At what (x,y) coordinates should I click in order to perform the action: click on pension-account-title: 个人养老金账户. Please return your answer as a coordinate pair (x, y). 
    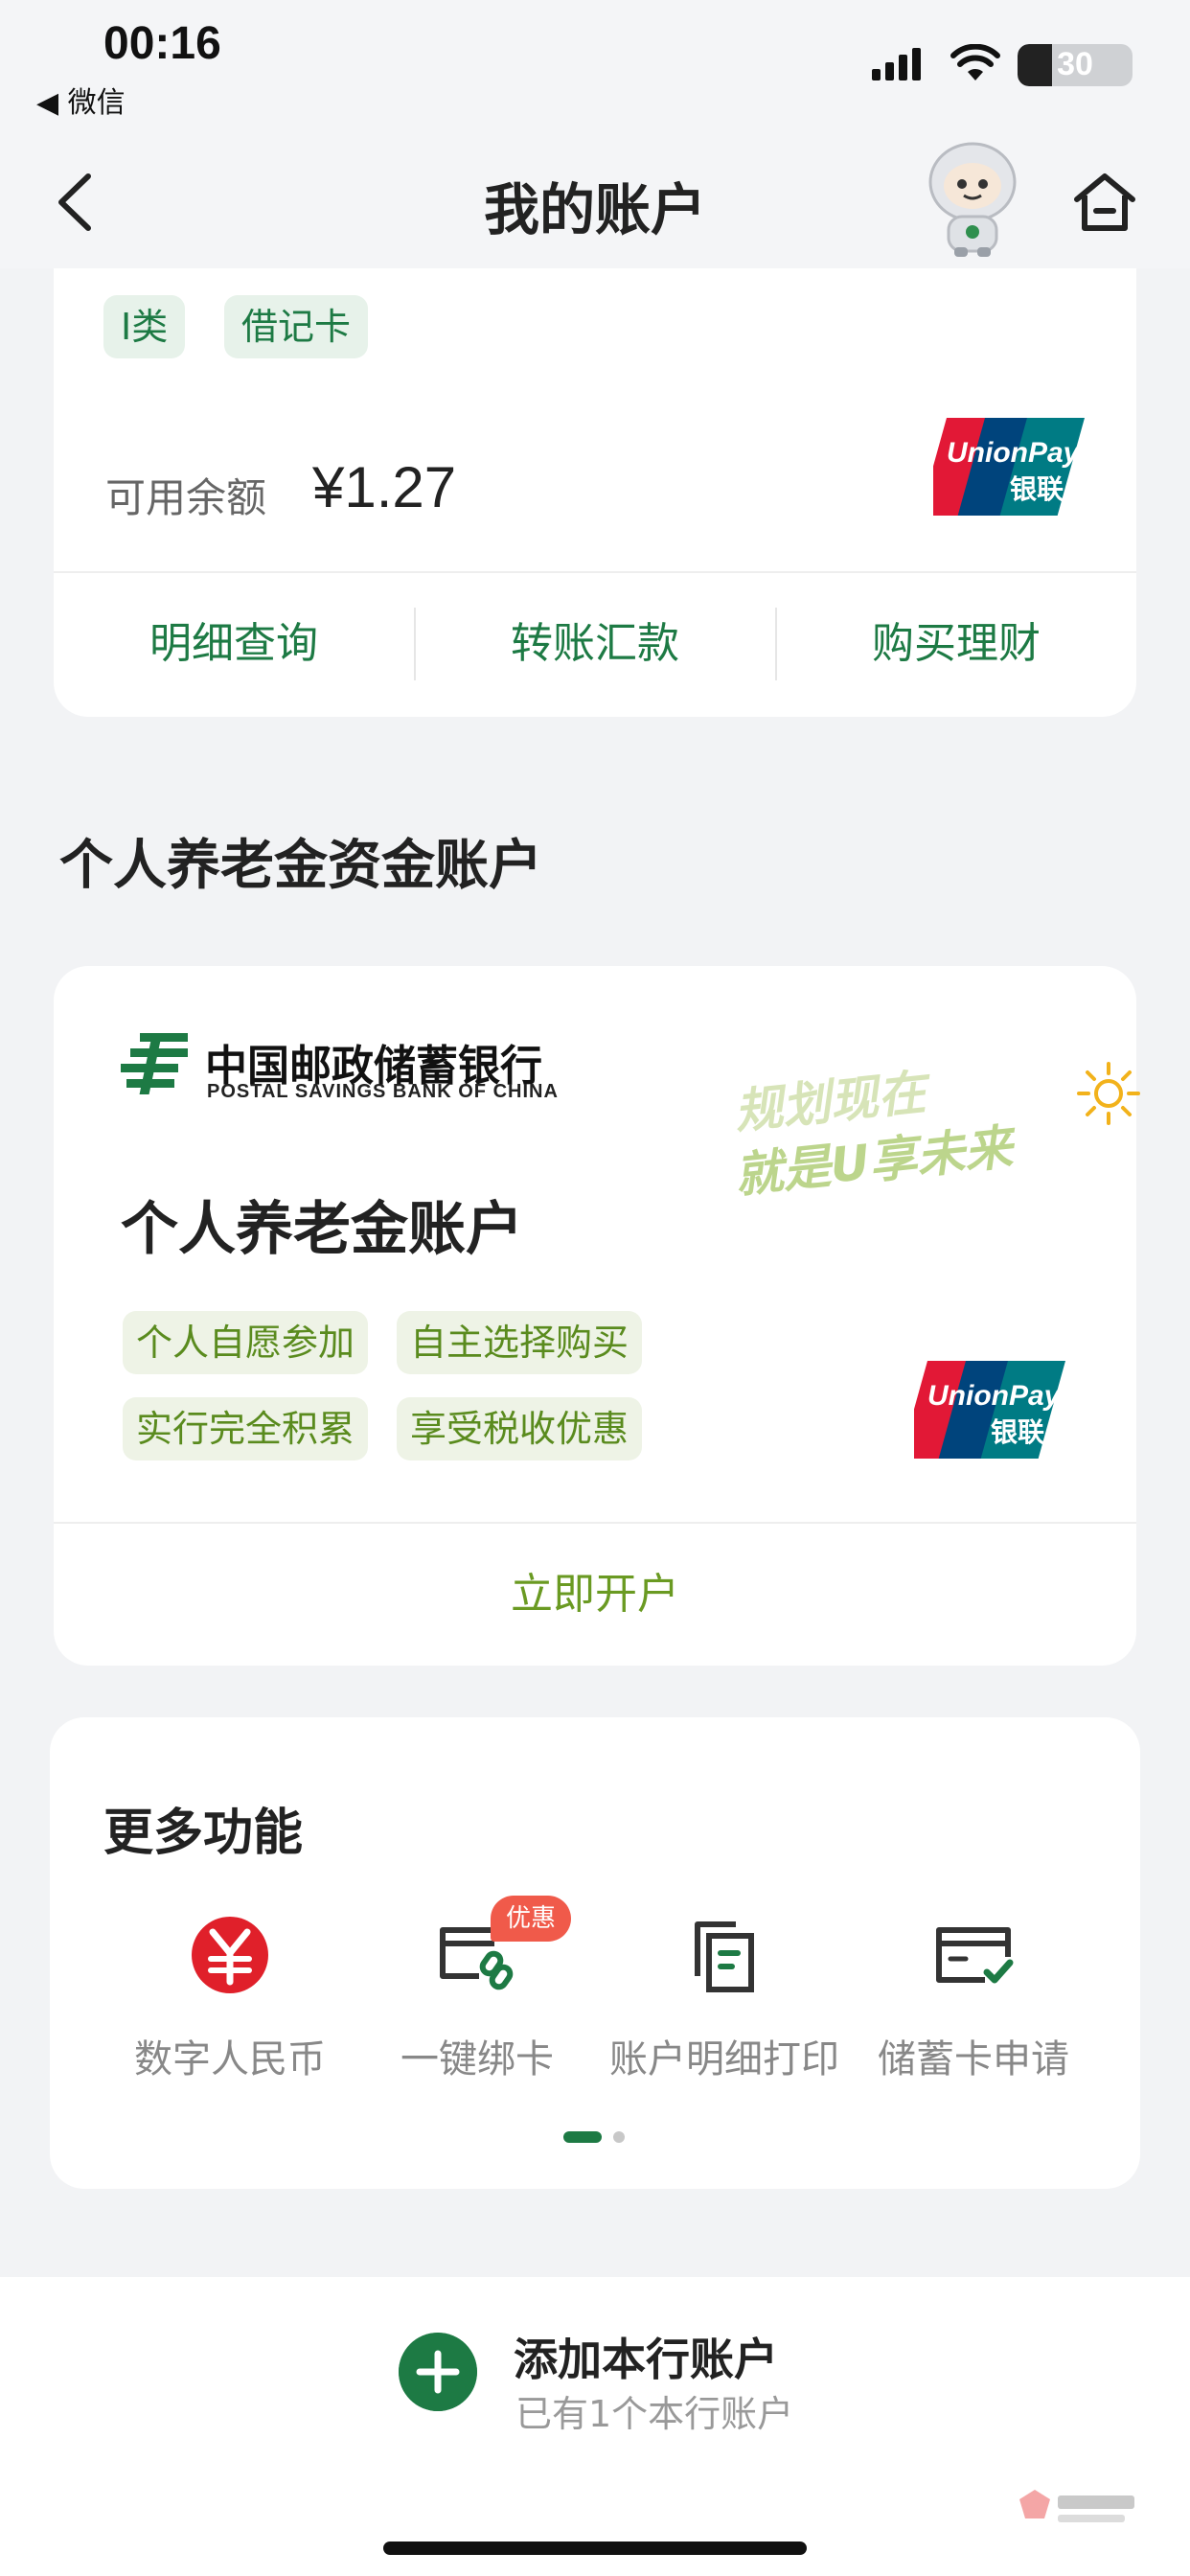
    Looking at the image, I should click on (322, 1229).